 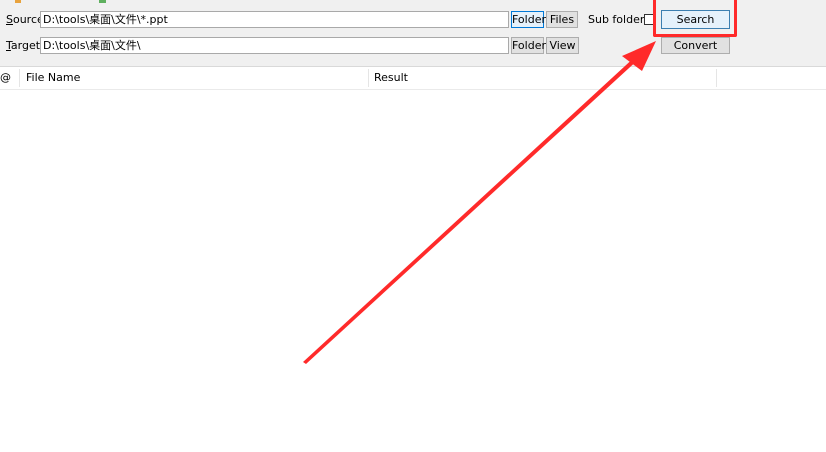 I want to click on target-label-rest: arget, so click(x=25, y=45).